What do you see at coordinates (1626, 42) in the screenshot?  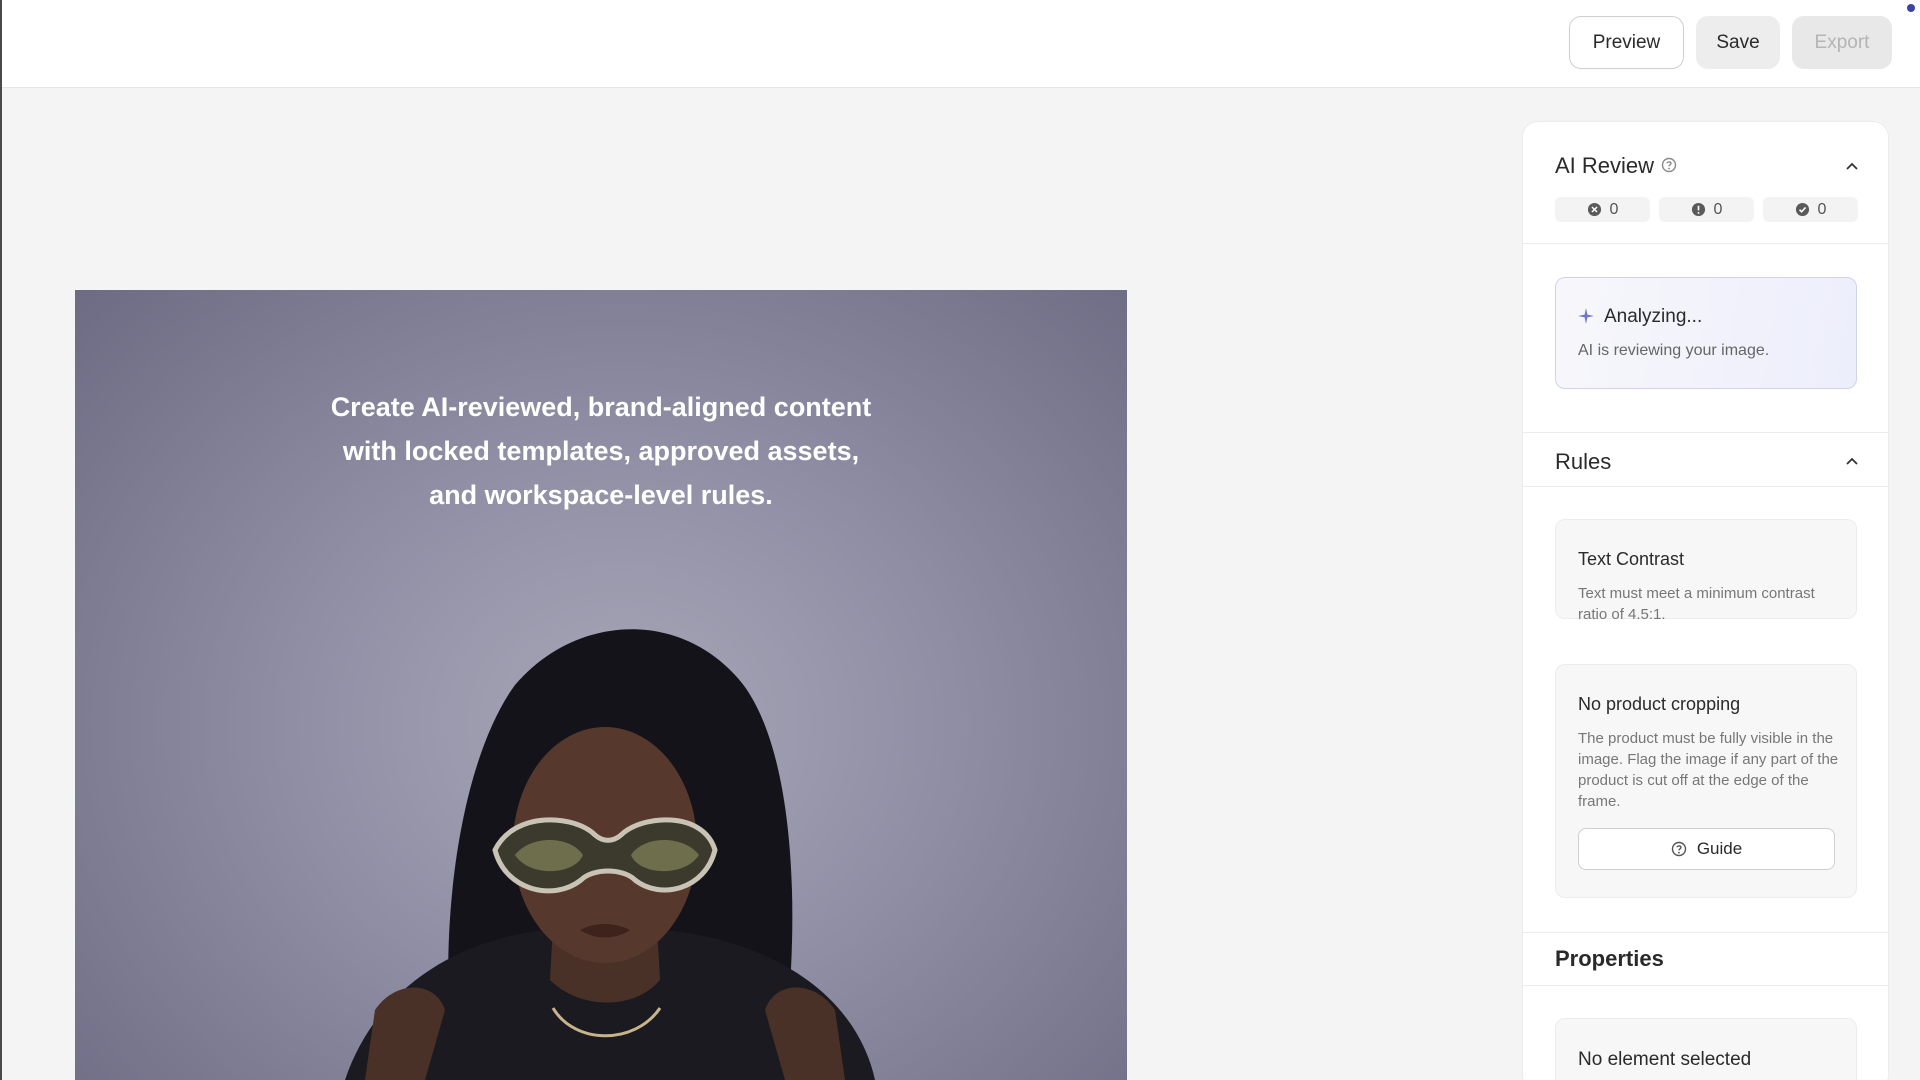 I see `preview-button: Preview` at bounding box center [1626, 42].